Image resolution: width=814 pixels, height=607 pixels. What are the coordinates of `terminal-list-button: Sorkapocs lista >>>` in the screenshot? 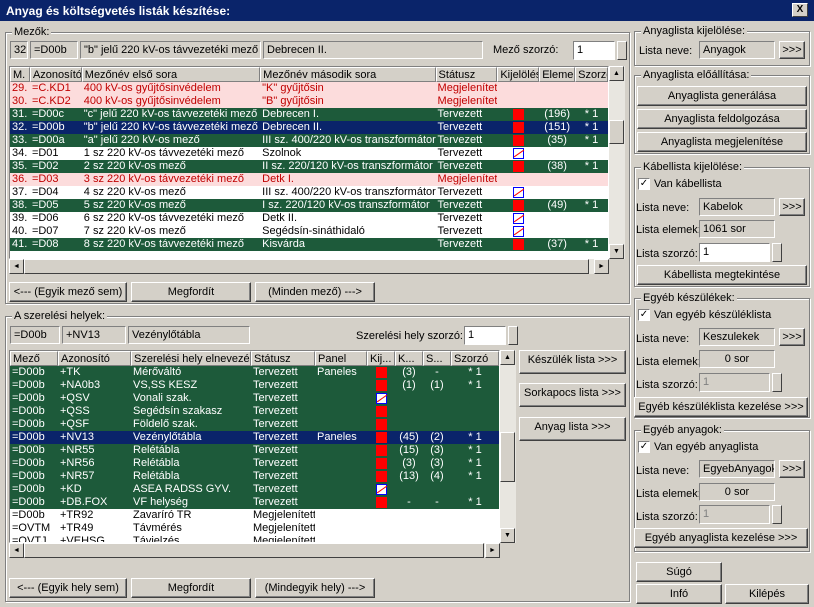 It's located at (572, 395).